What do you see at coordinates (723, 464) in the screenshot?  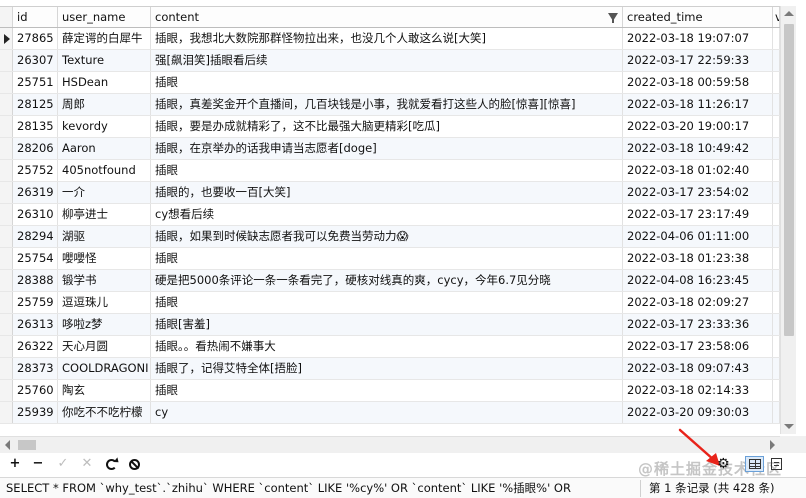 I see `gear-icon: ⚙` at bounding box center [723, 464].